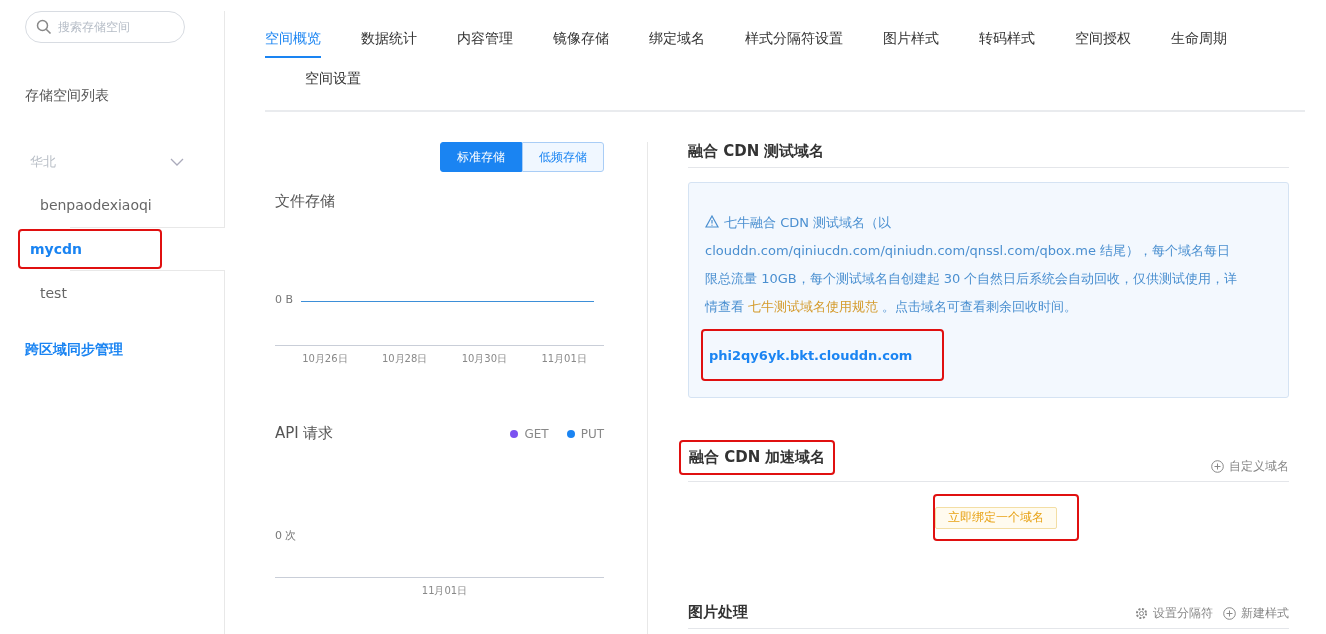 The image size is (1326, 634). I want to click on storage-type-button: 低频存储, so click(563, 157).